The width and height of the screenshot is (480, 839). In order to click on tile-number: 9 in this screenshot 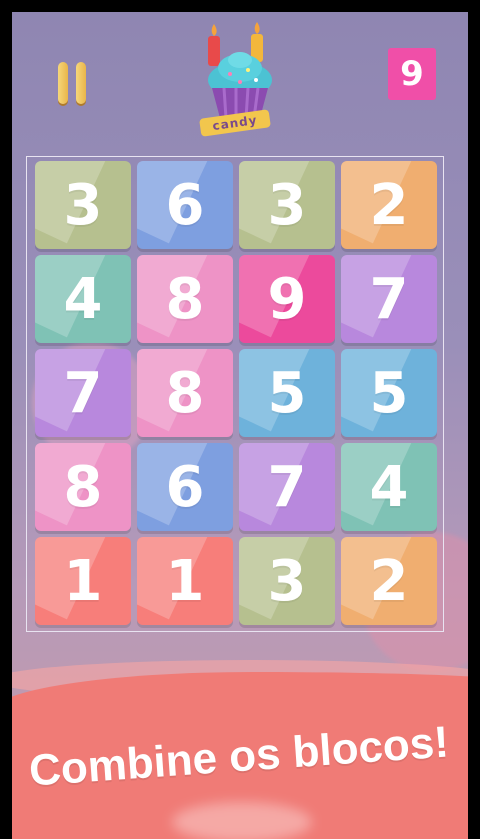, I will do `click(287, 299)`.